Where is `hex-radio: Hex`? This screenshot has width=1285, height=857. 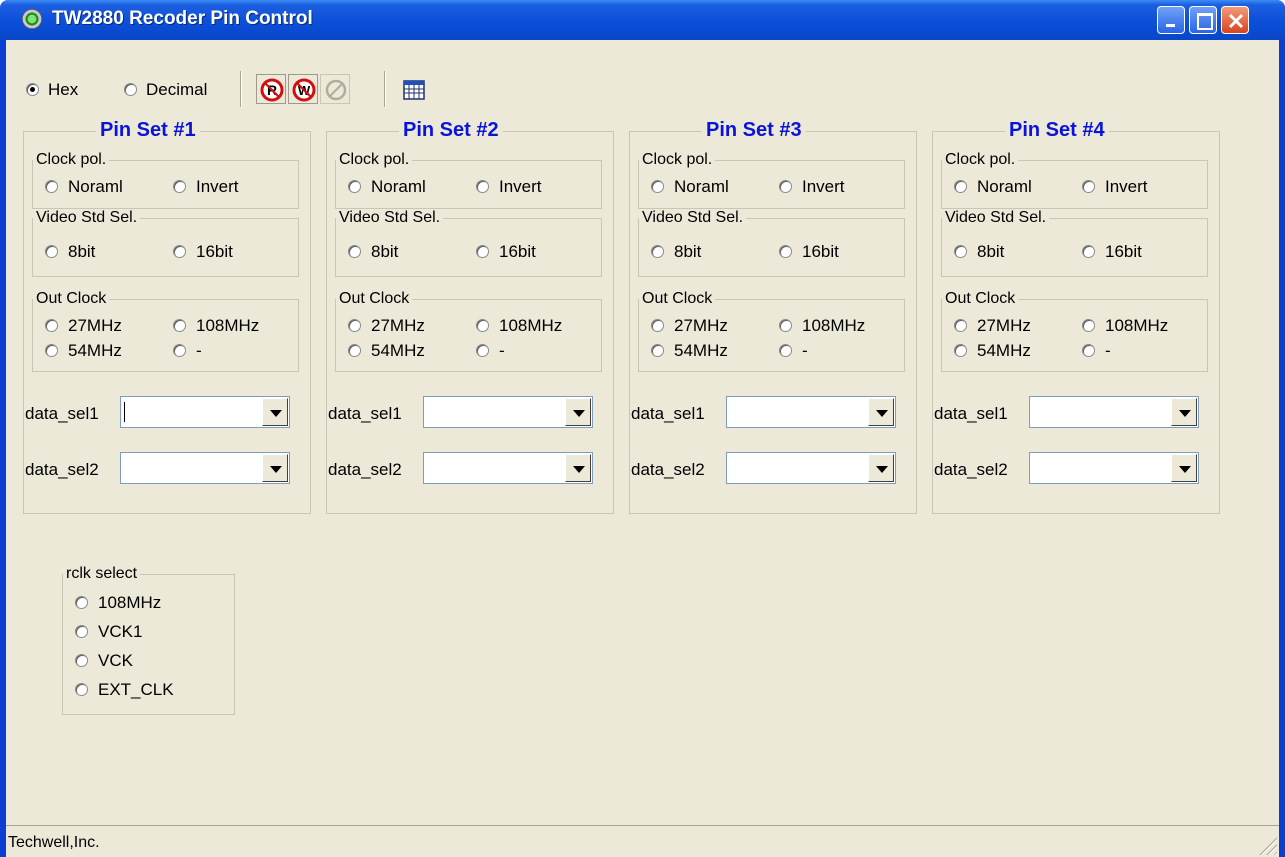 hex-radio: Hex is located at coordinates (52, 90).